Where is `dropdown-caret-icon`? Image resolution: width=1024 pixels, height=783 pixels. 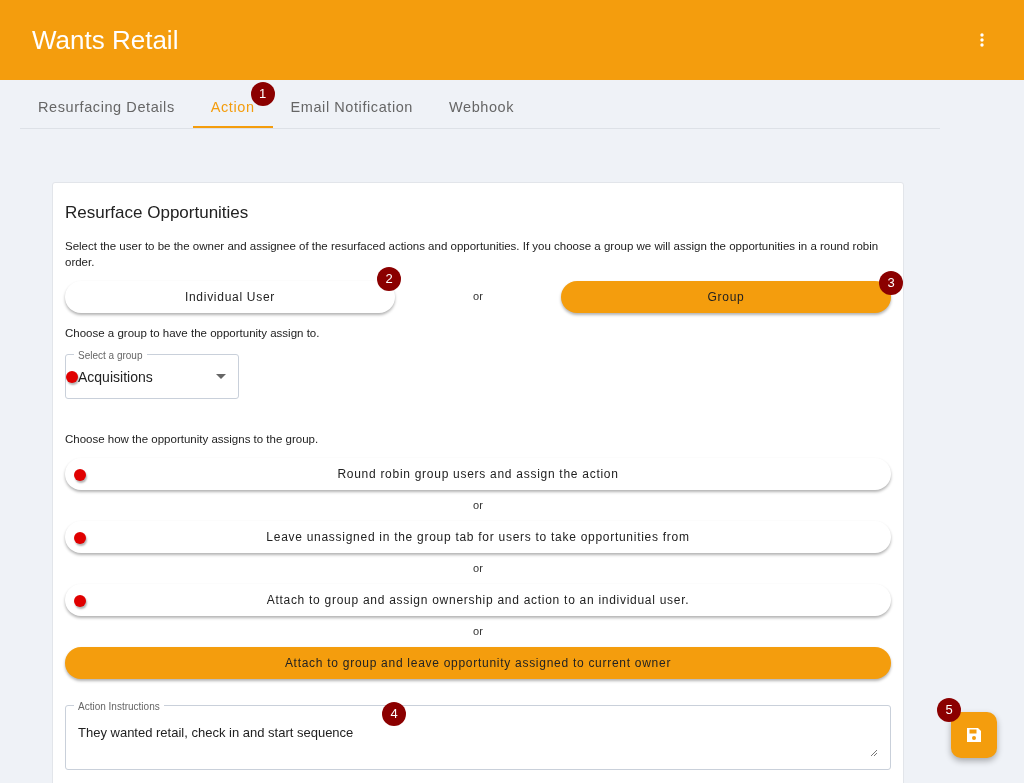
dropdown-caret-icon is located at coordinates (221, 376).